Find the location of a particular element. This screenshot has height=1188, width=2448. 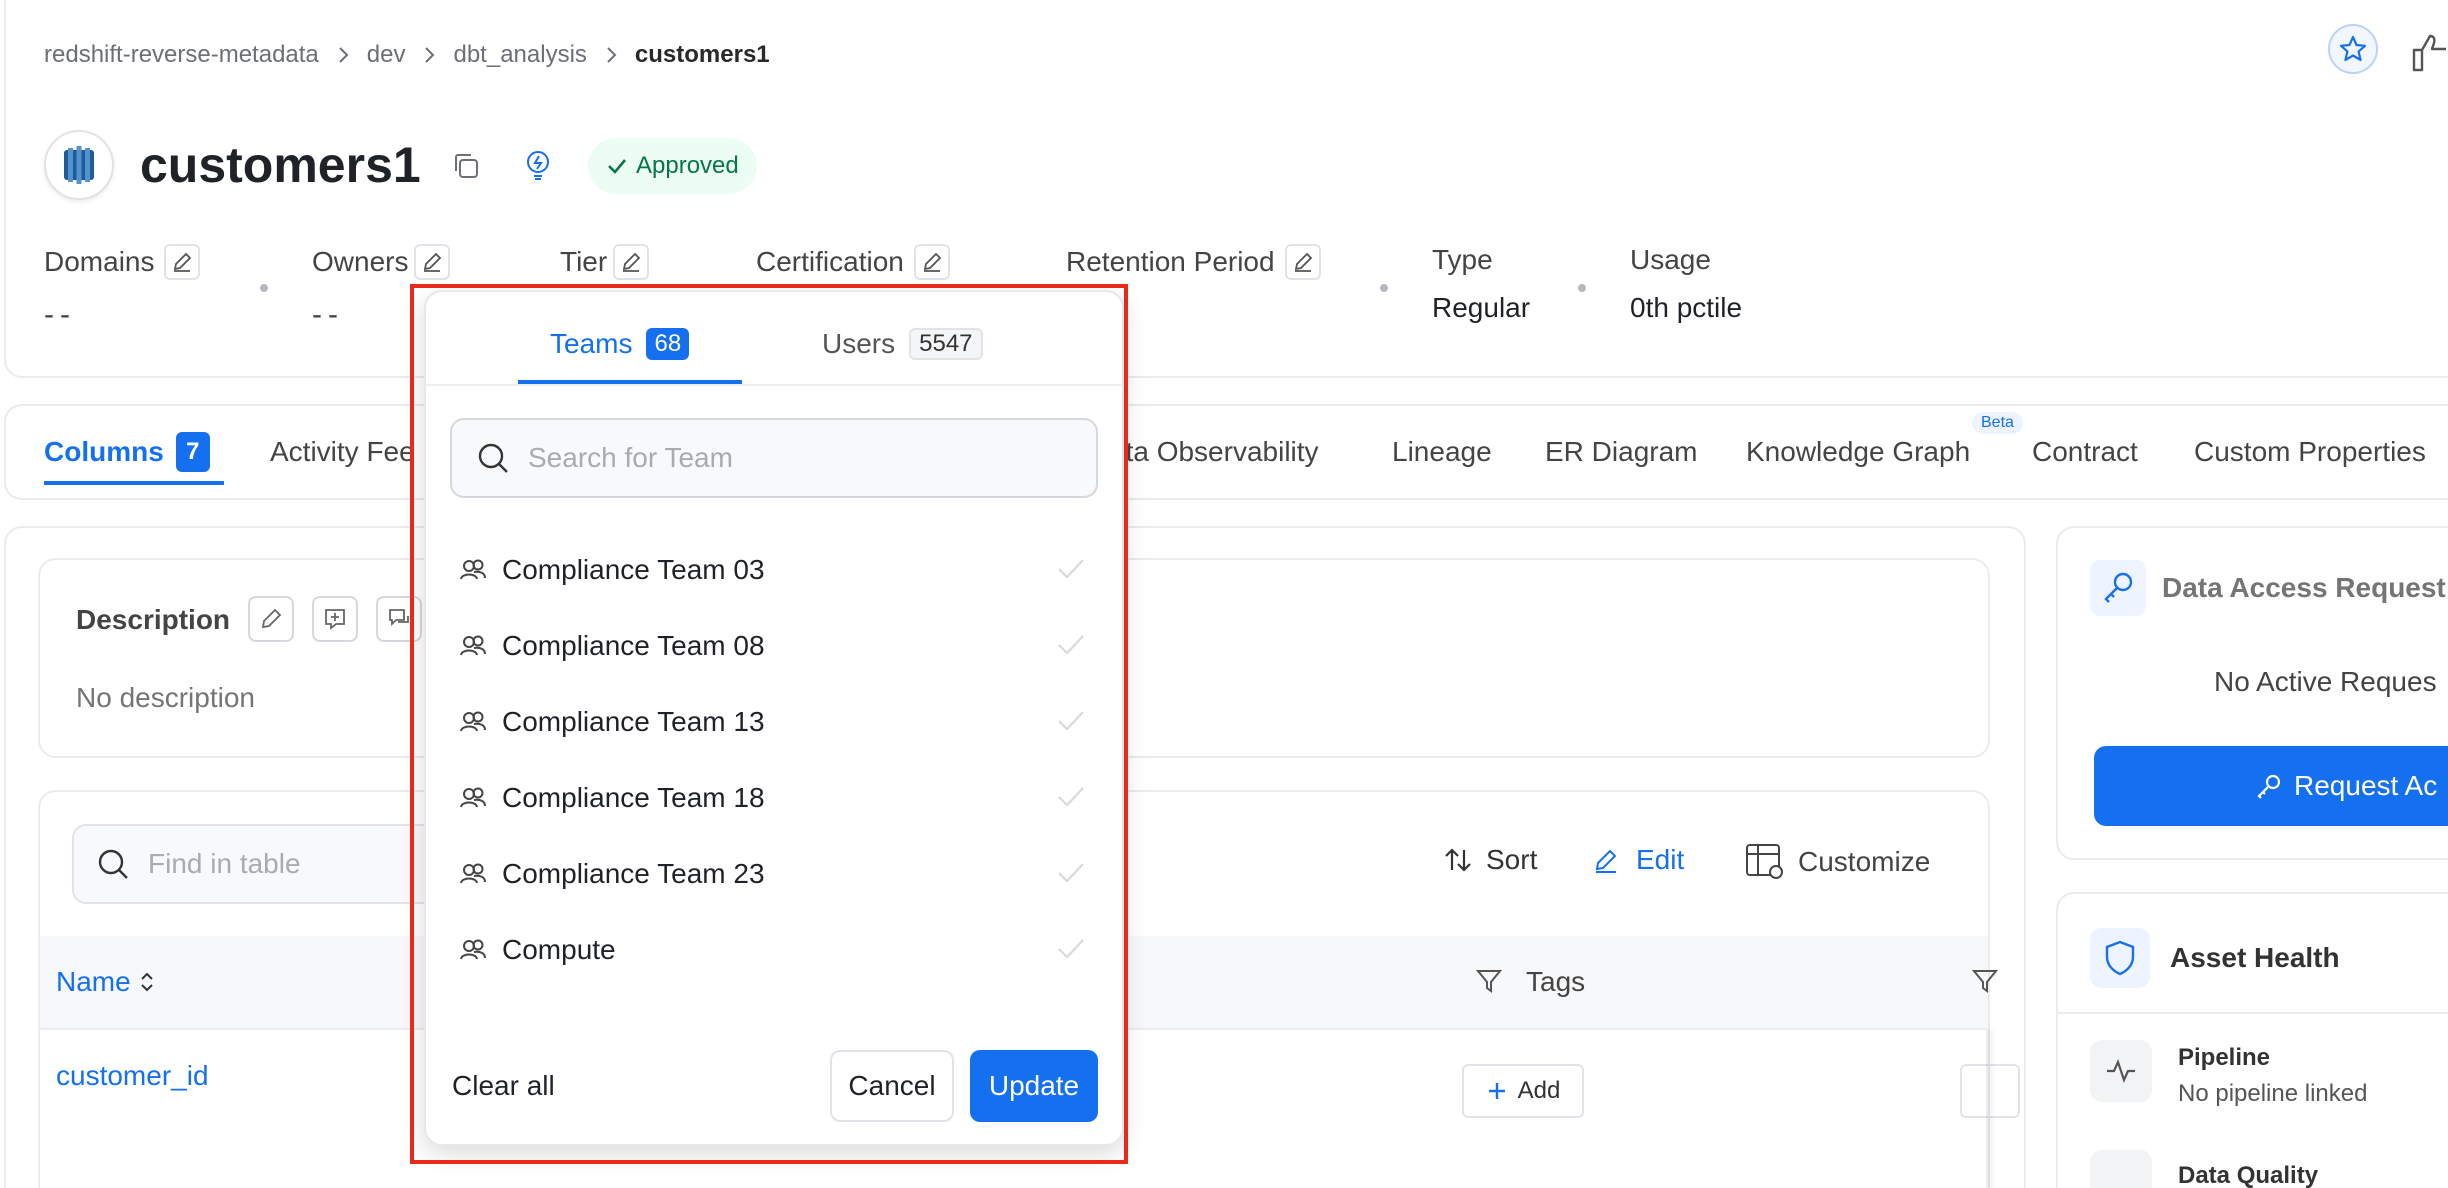

tab-active-underline is located at coordinates (134, 483).